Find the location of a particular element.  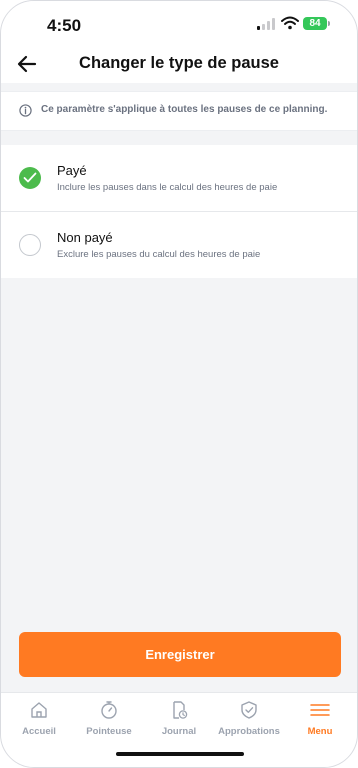

radio-unchecked-icon is located at coordinates (30, 245).